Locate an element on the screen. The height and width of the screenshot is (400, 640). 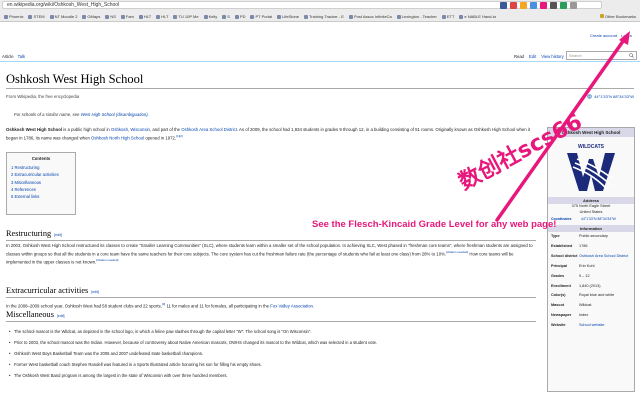
bookmark-label: Post Assoc InfiniteCa is located at coordinates (372, 16).